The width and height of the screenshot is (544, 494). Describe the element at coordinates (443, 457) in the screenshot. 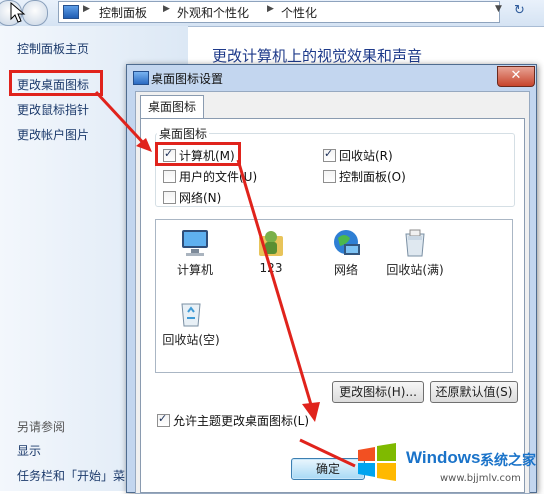

I see `watermark-brand: Windows` at that location.